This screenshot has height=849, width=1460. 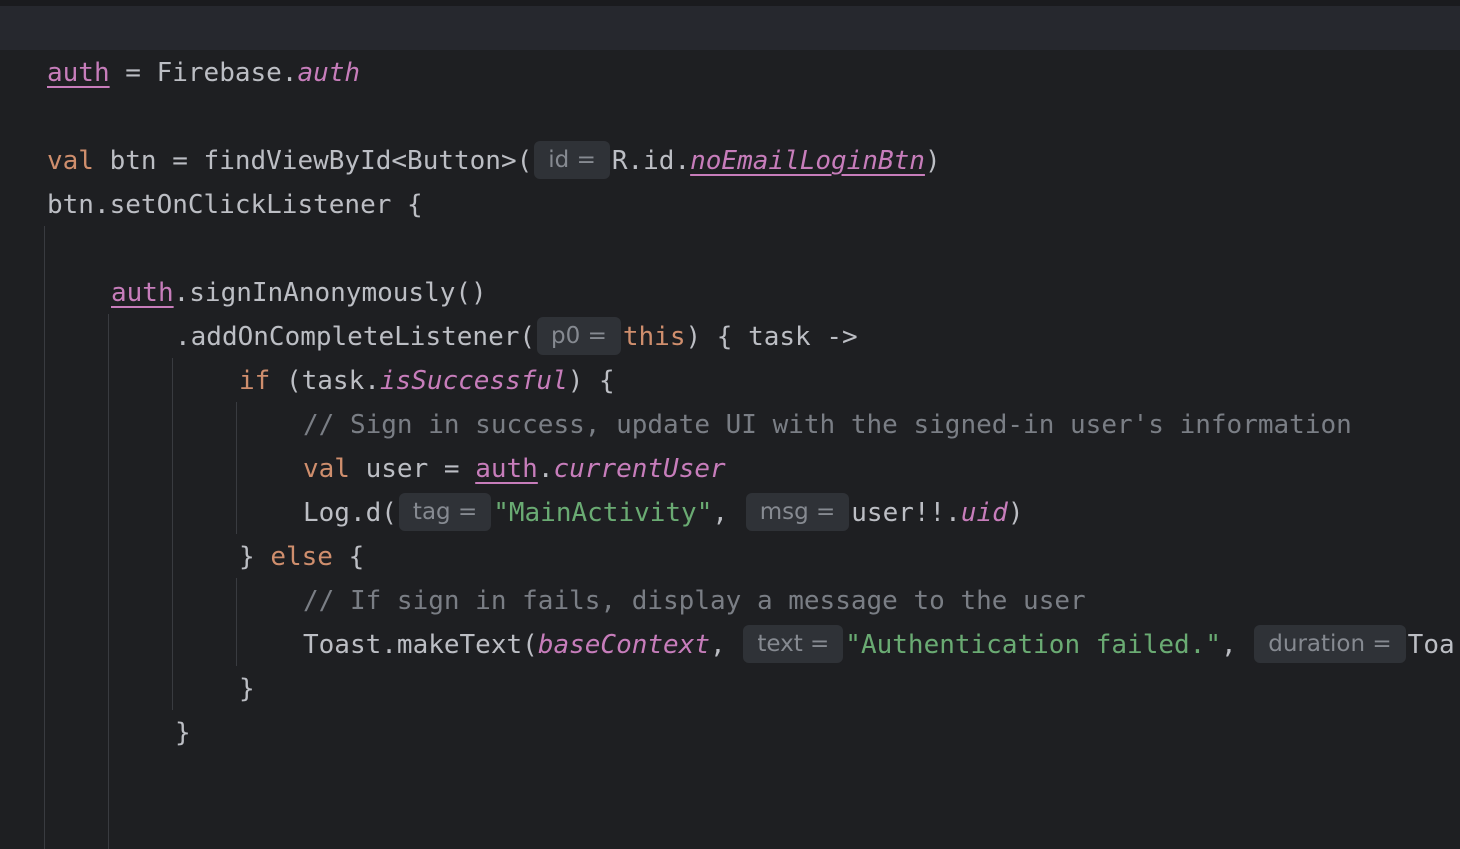 What do you see at coordinates (579, 336) in the screenshot?
I see `param-hint-p0: p0 =` at bounding box center [579, 336].